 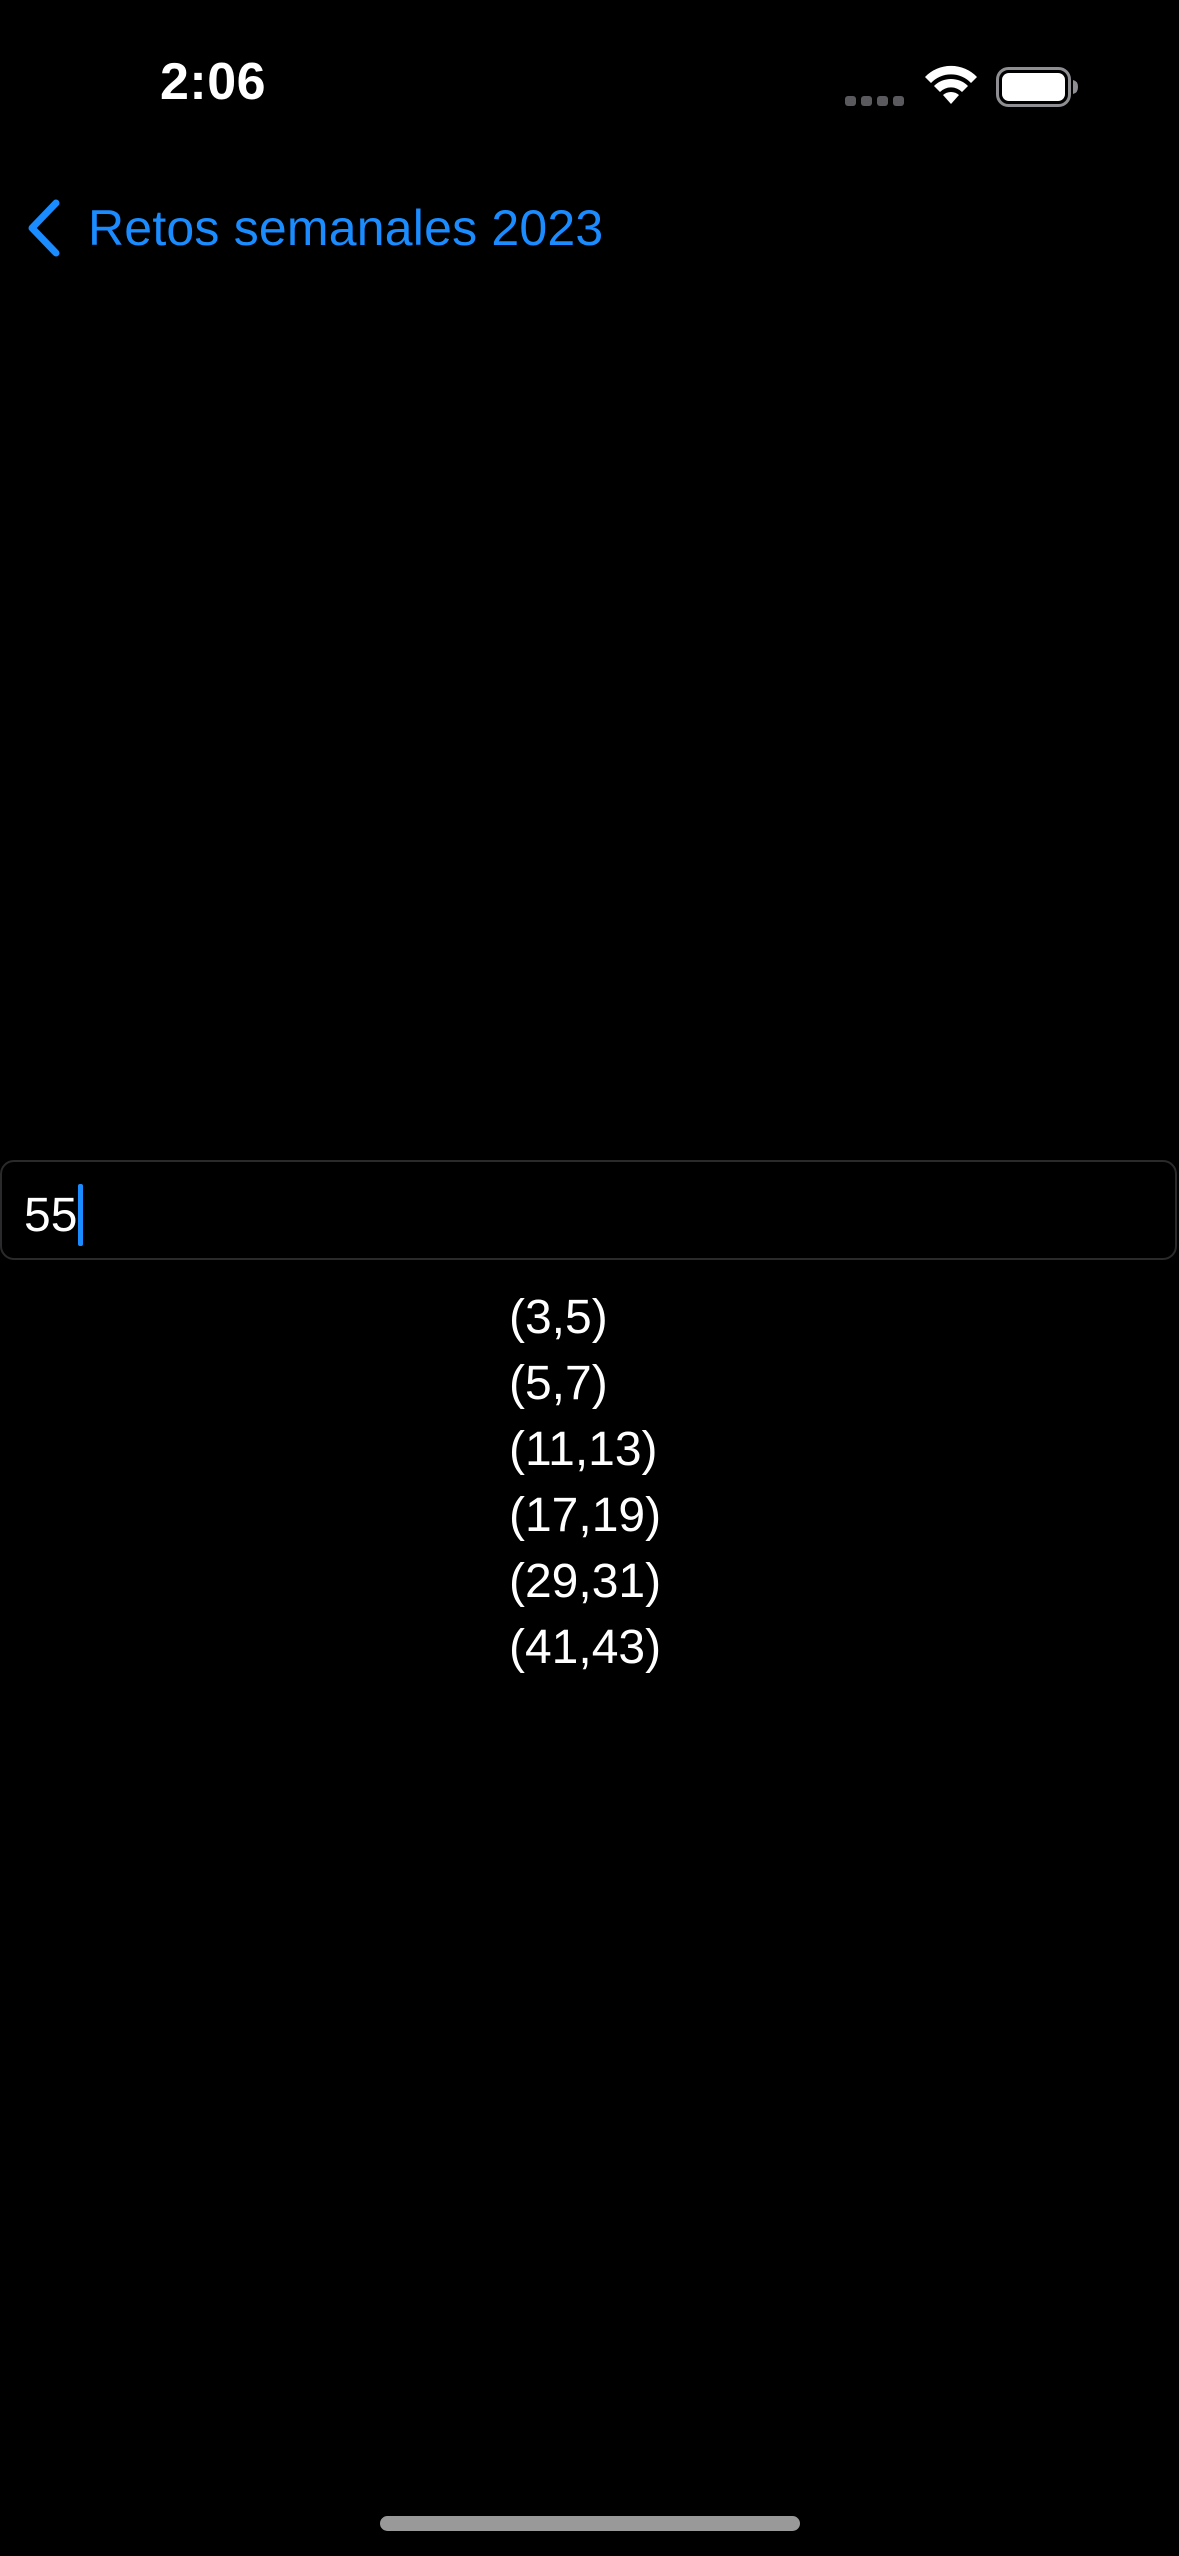 I want to click on text-caret, so click(x=81, y=1215).